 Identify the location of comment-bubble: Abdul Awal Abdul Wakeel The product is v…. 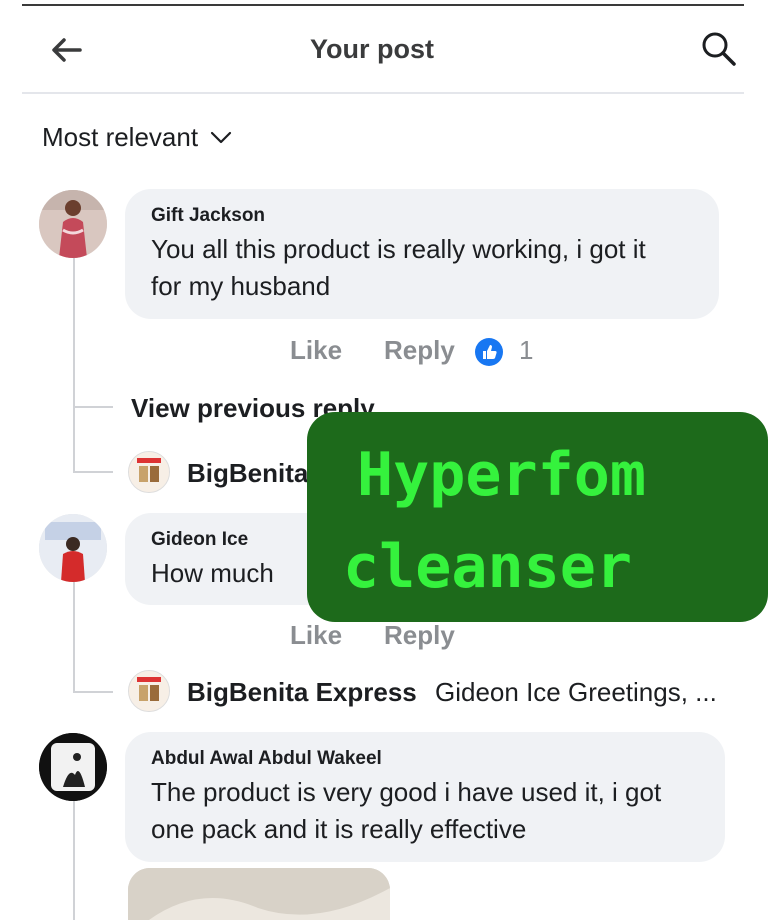
(425, 797).